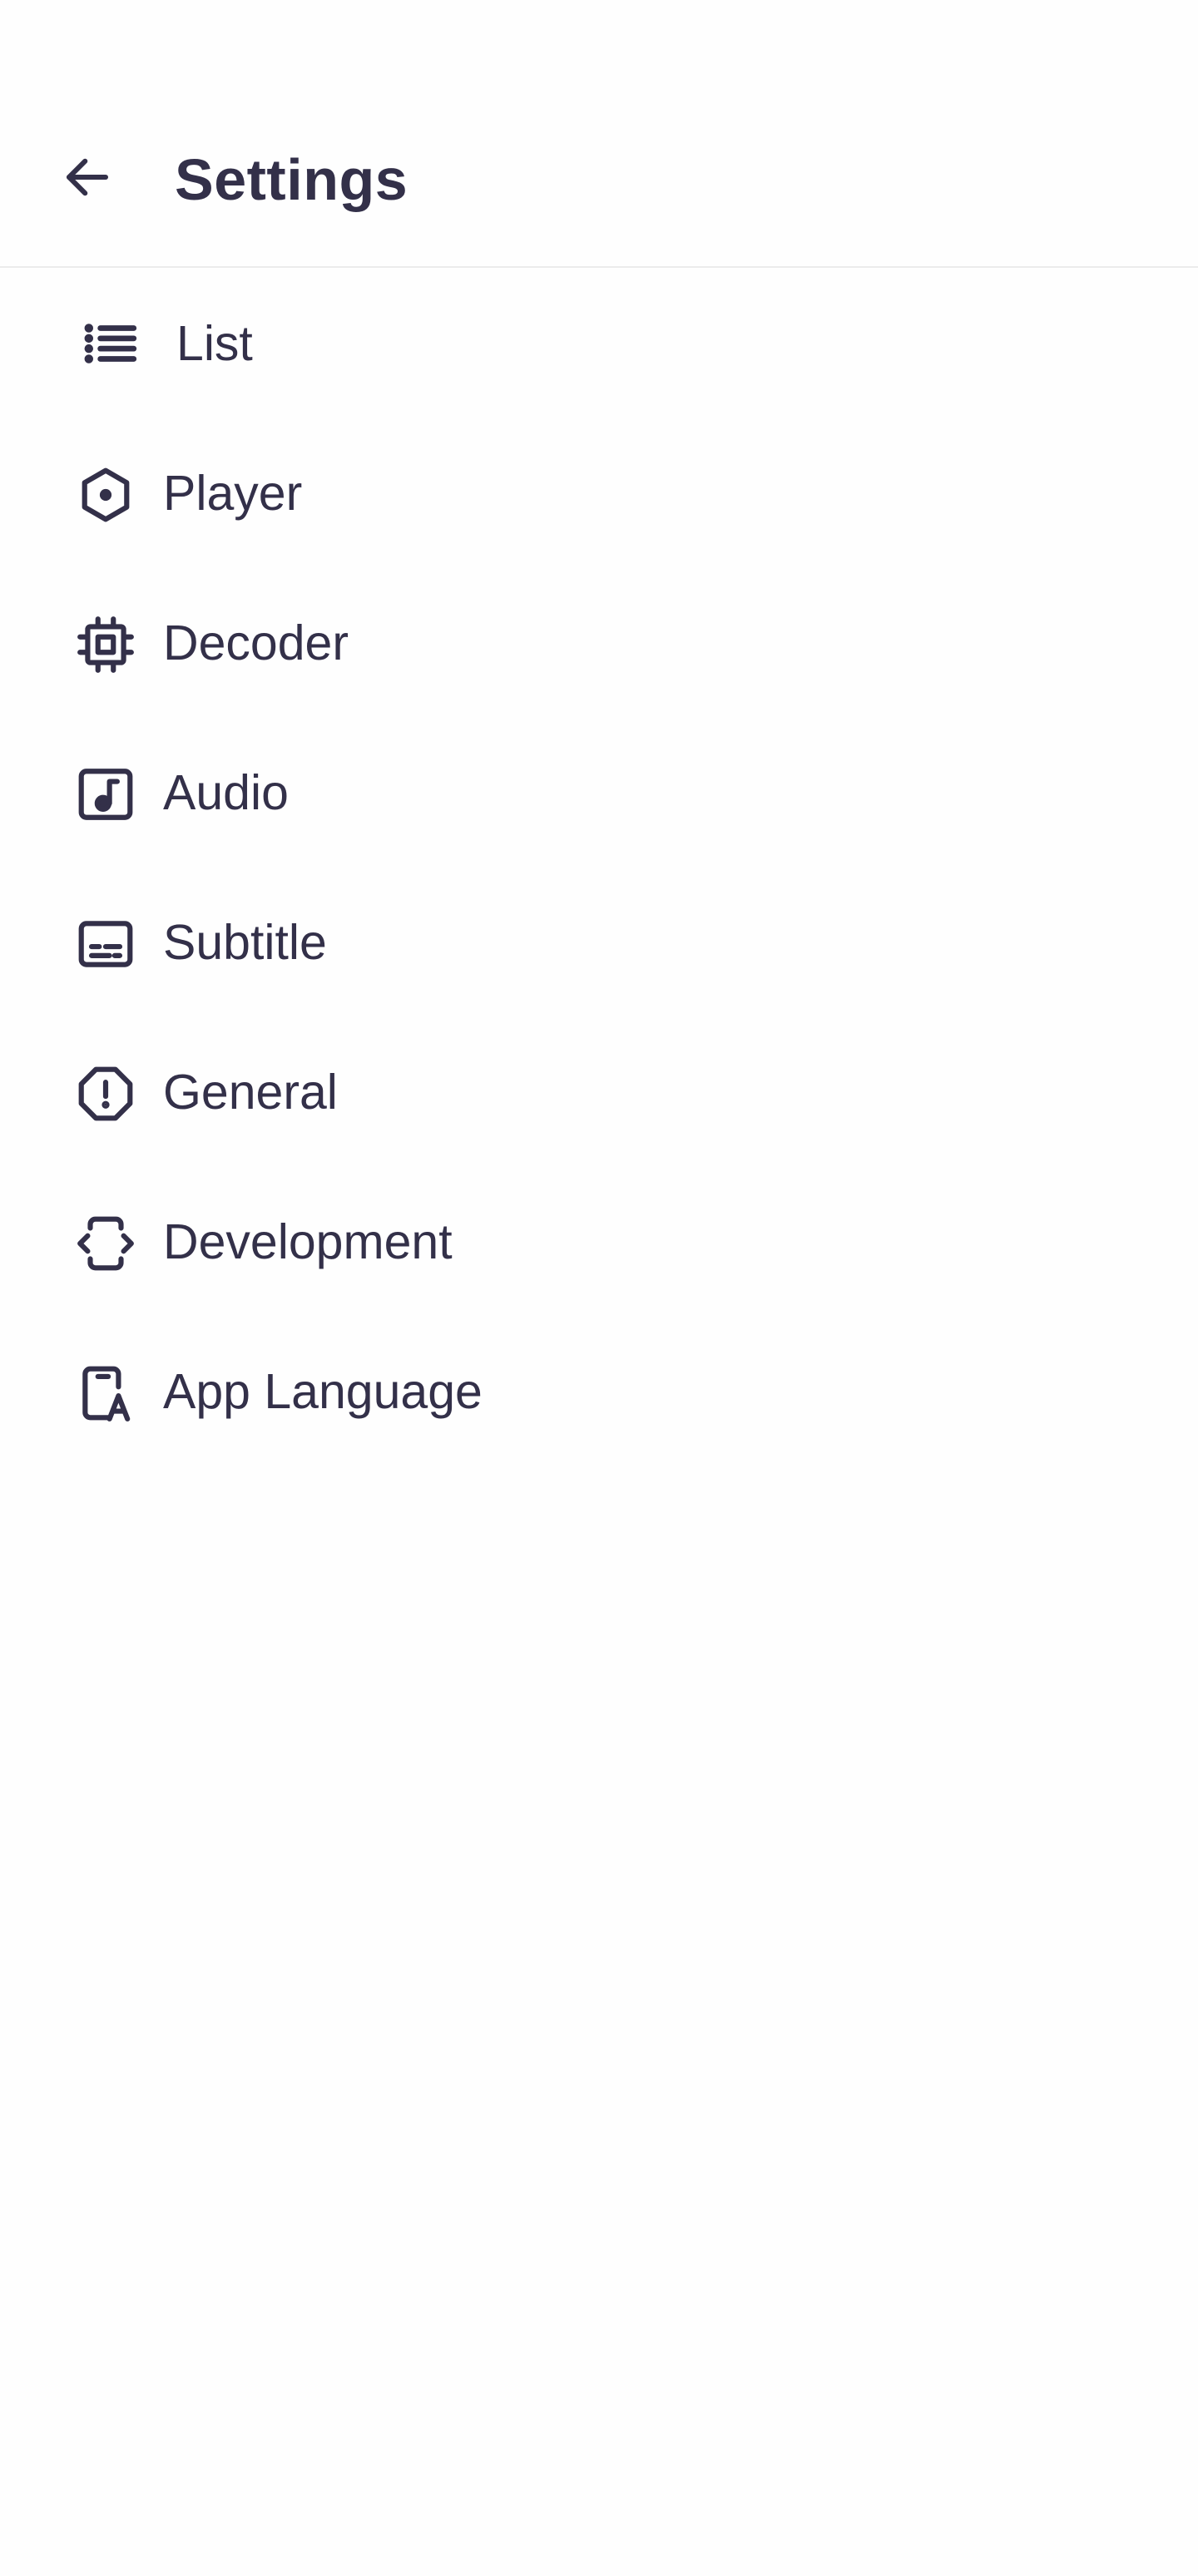  I want to click on hexagon-dot-icon, so click(106, 495).